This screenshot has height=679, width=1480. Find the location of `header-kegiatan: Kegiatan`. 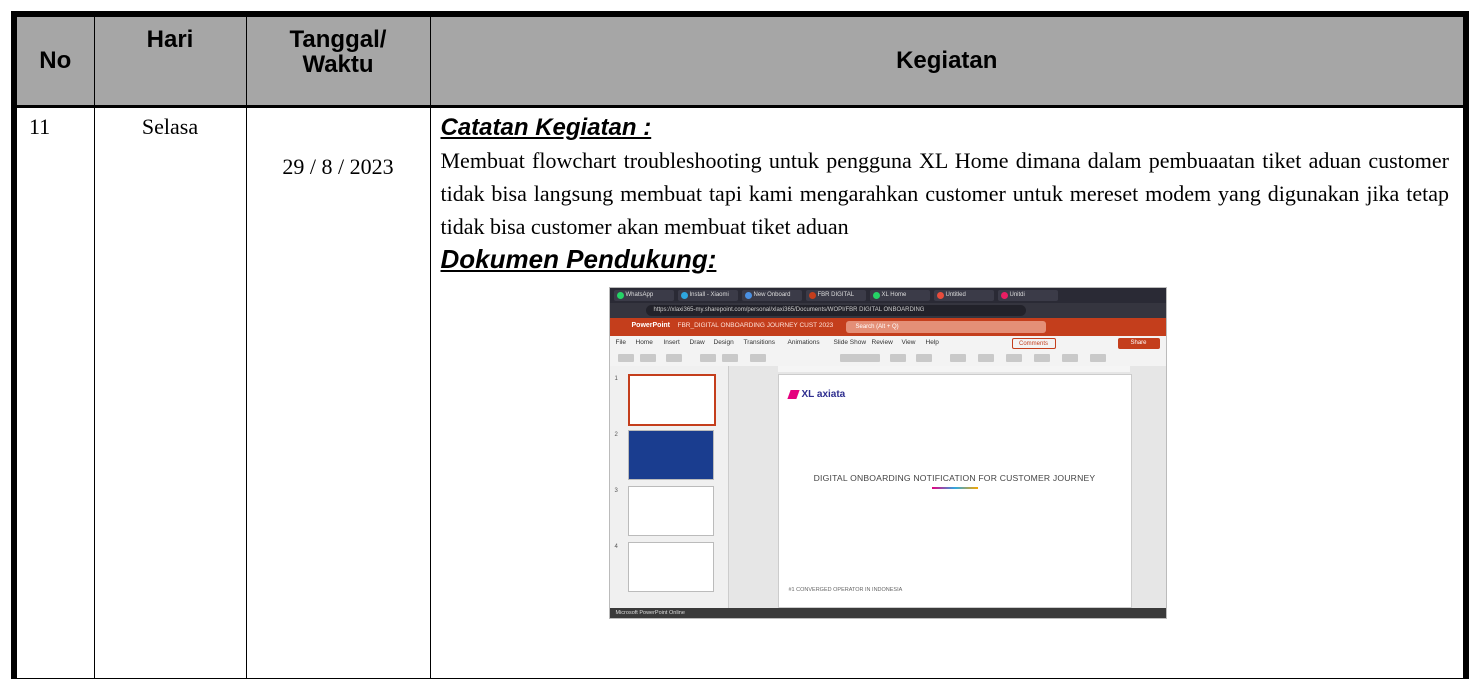

header-kegiatan: Kegiatan is located at coordinates (949, 59).